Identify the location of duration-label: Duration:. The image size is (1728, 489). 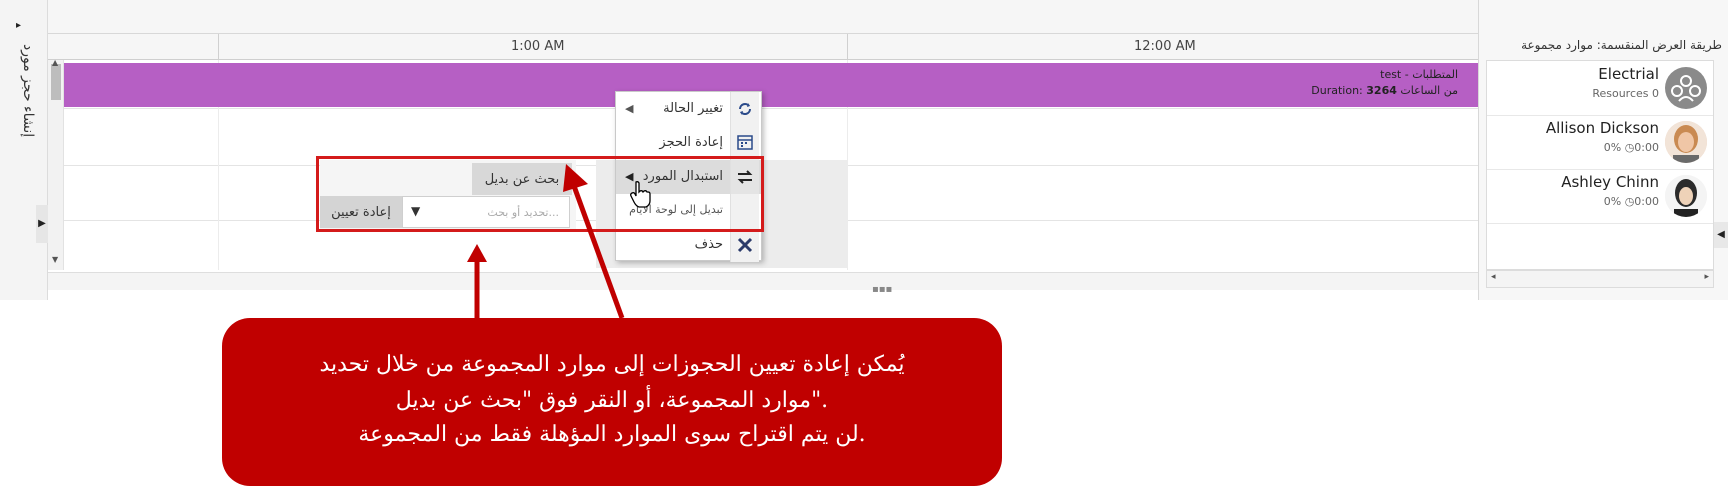
(1339, 90).